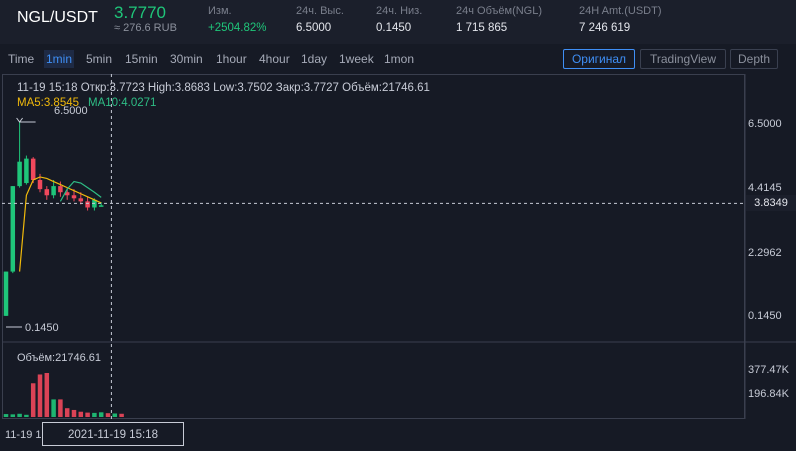  What do you see at coordinates (59, 358) in the screenshot?
I see `volume-label: Объём:21746.61` at bounding box center [59, 358].